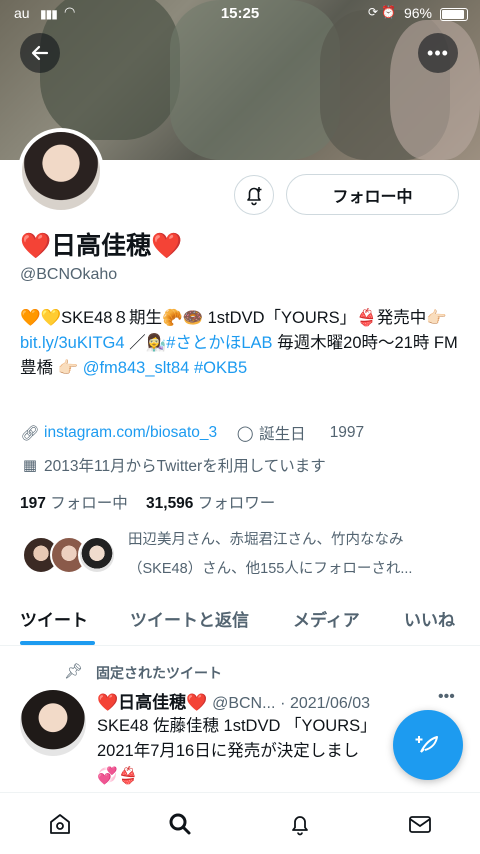 This screenshot has height=854, width=480. What do you see at coordinates (325, 703) in the screenshot?
I see `tweet-date: · 2021/06/03` at bounding box center [325, 703].